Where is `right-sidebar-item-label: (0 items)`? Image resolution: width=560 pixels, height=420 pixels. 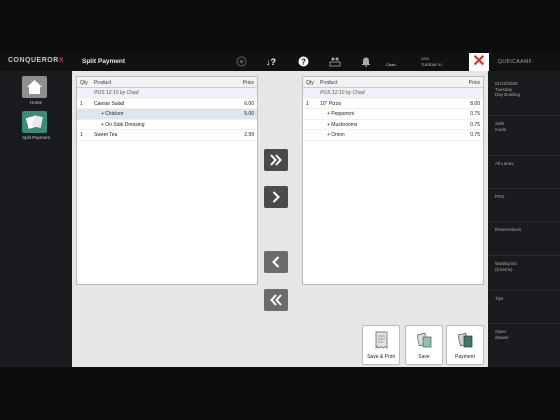 right-sidebar-item-label: (0 items) is located at coordinates (504, 269).